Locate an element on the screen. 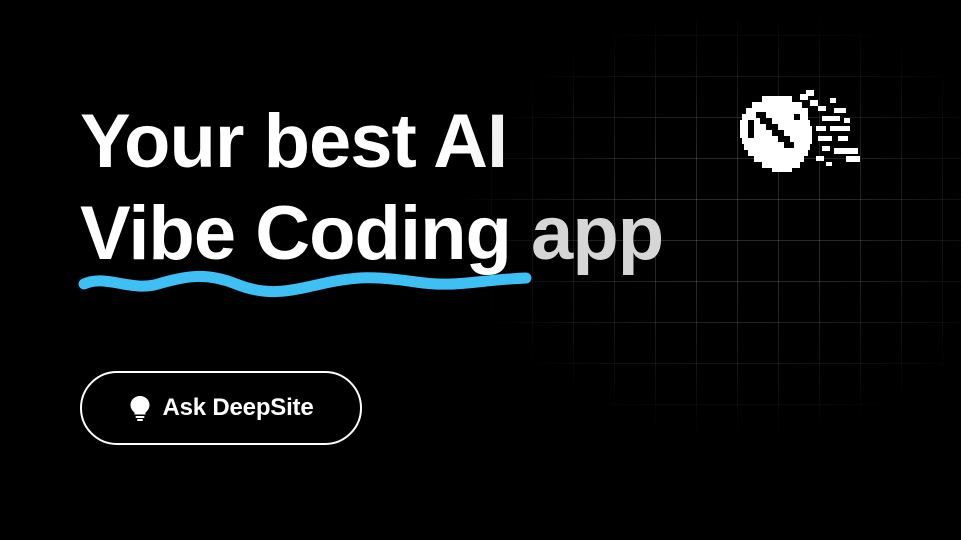 The height and width of the screenshot is (540, 961). ask-deepsite-button: Ask DeepSite is located at coordinates (221, 408).